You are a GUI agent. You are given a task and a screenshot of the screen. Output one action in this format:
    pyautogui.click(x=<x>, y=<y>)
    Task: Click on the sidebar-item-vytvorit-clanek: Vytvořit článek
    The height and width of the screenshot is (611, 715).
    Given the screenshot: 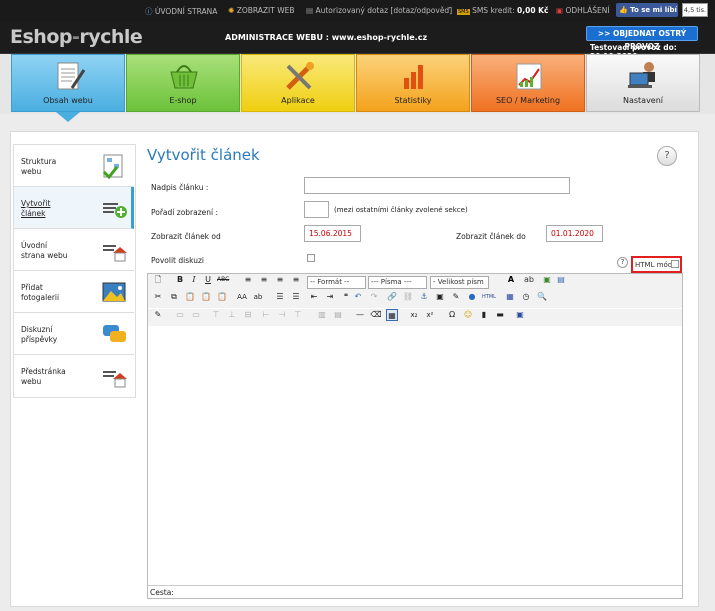 What is the action you would take?
    pyautogui.click(x=74, y=208)
    